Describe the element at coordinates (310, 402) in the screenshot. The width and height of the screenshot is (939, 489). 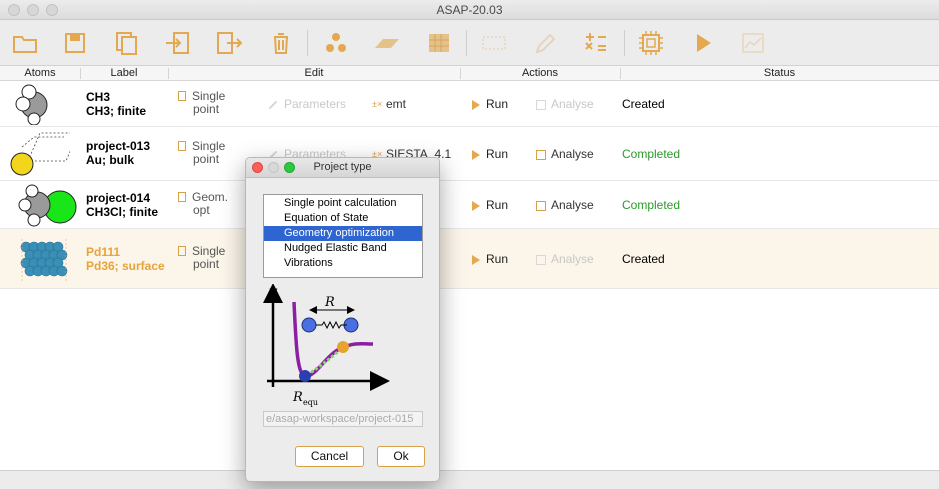
I see `requ-subscript: equ` at that location.